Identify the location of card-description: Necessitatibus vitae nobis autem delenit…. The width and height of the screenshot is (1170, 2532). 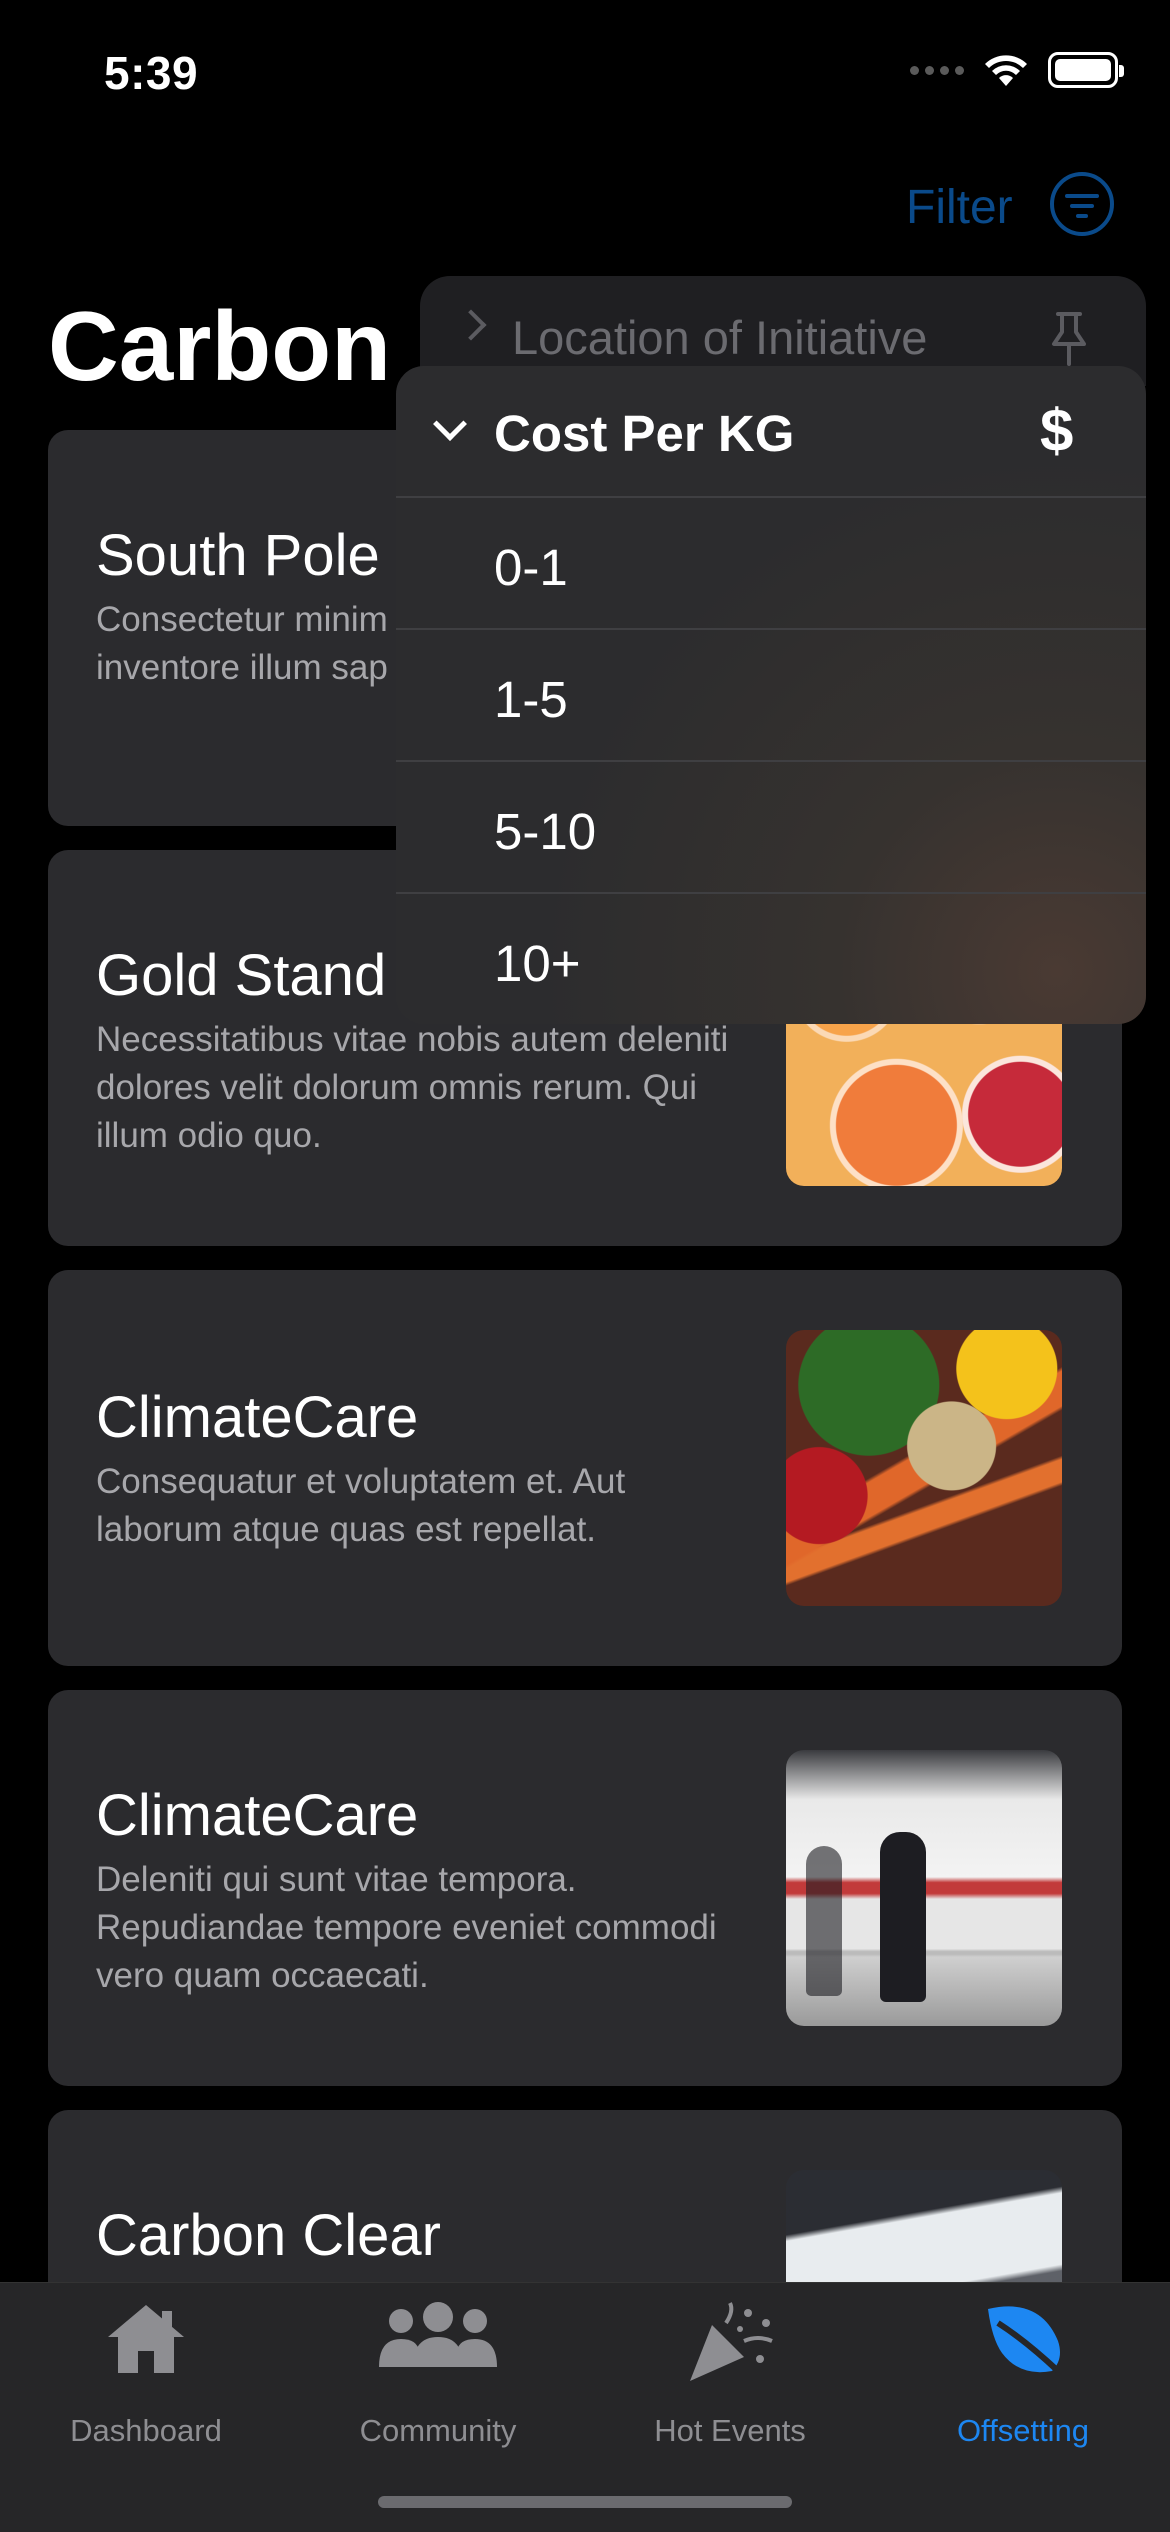
(412, 1087).